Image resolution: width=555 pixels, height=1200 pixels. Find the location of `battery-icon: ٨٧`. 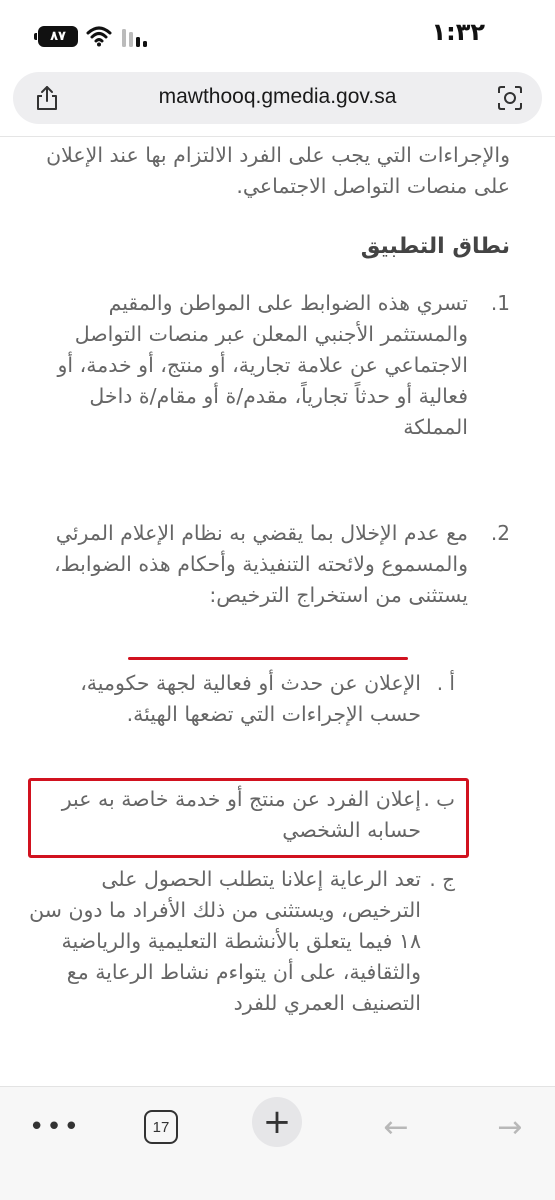

battery-icon: ٨٧ is located at coordinates (56, 36).